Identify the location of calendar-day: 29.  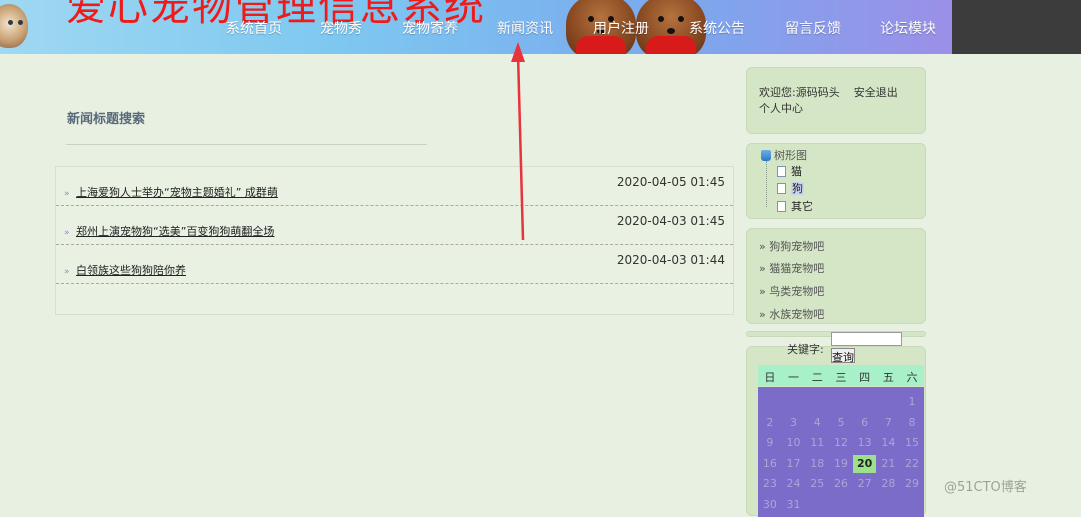
(912, 484).